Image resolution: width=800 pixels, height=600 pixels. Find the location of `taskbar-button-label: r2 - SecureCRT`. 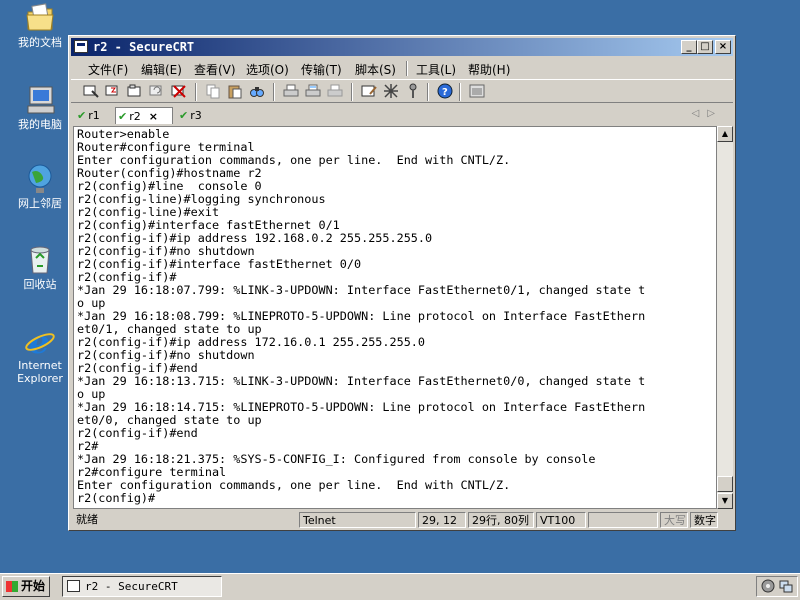

taskbar-button-label: r2 - SecureCRT is located at coordinates (131, 586).